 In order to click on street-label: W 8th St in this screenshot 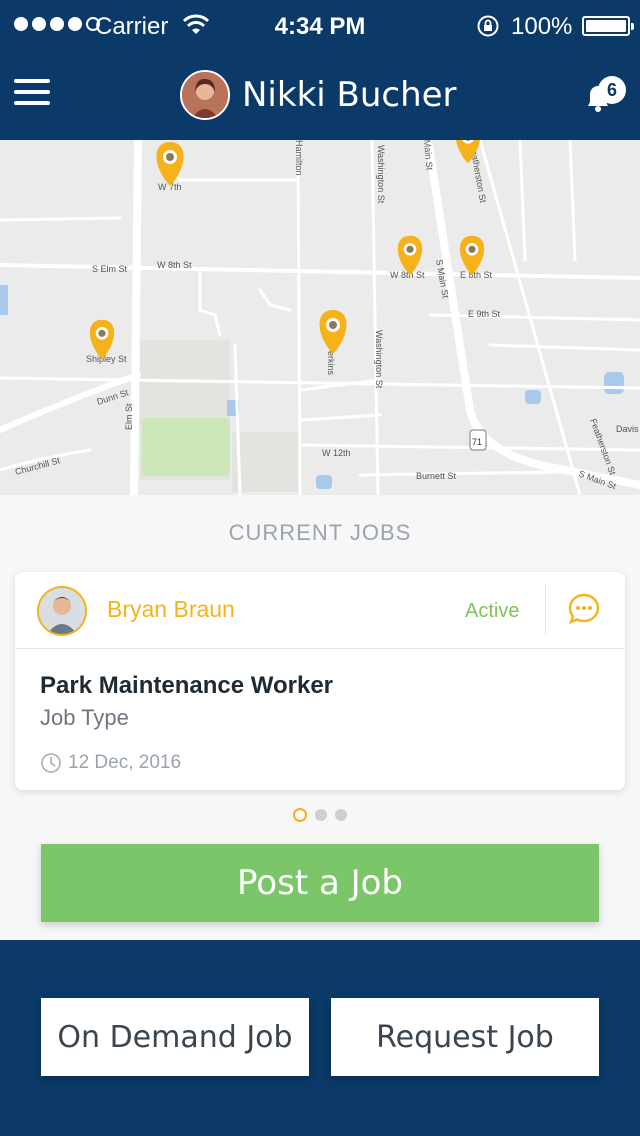, I will do `click(174, 265)`.